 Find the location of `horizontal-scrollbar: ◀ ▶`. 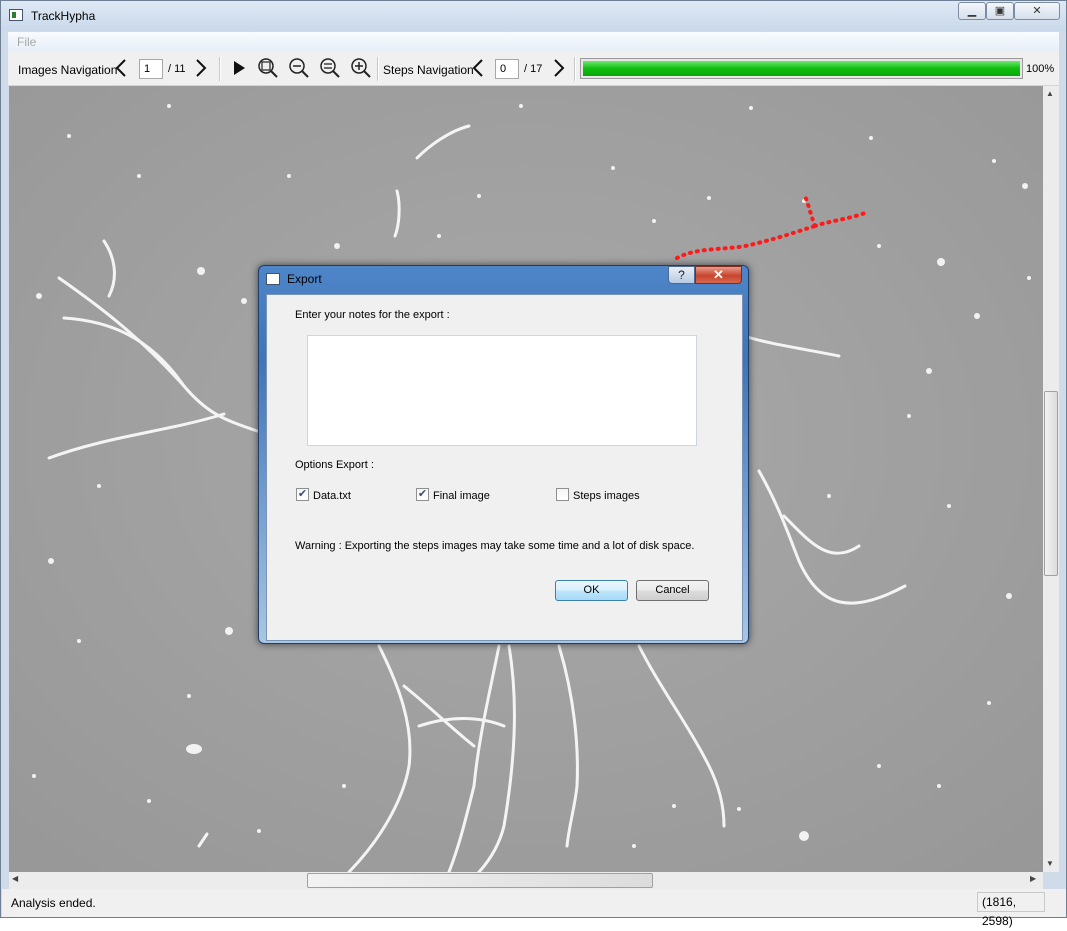

horizontal-scrollbar: ◀ ▶ is located at coordinates (526, 880).